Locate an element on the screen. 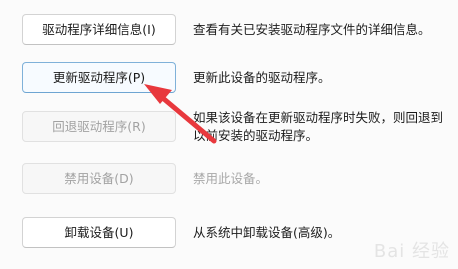 The height and width of the screenshot is (269, 458). roll-back-driver-description: 如果该设备在更新驱动程序时失败，则回退到以前安装的驱动程序。 is located at coordinates (318, 126).